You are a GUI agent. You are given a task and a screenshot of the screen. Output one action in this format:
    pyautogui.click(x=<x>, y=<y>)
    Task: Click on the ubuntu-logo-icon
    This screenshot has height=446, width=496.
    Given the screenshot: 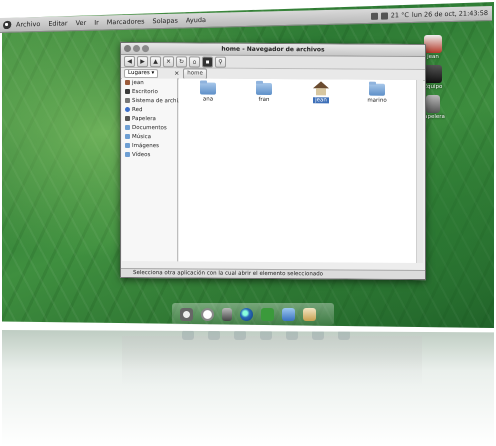 What is the action you would take?
    pyautogui.click(x=7, y=25)
    